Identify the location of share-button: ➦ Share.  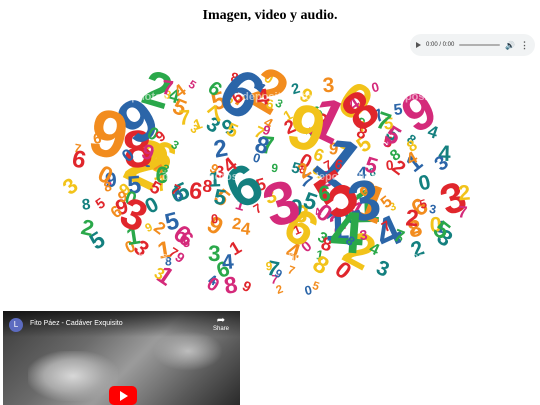
(221, 324).